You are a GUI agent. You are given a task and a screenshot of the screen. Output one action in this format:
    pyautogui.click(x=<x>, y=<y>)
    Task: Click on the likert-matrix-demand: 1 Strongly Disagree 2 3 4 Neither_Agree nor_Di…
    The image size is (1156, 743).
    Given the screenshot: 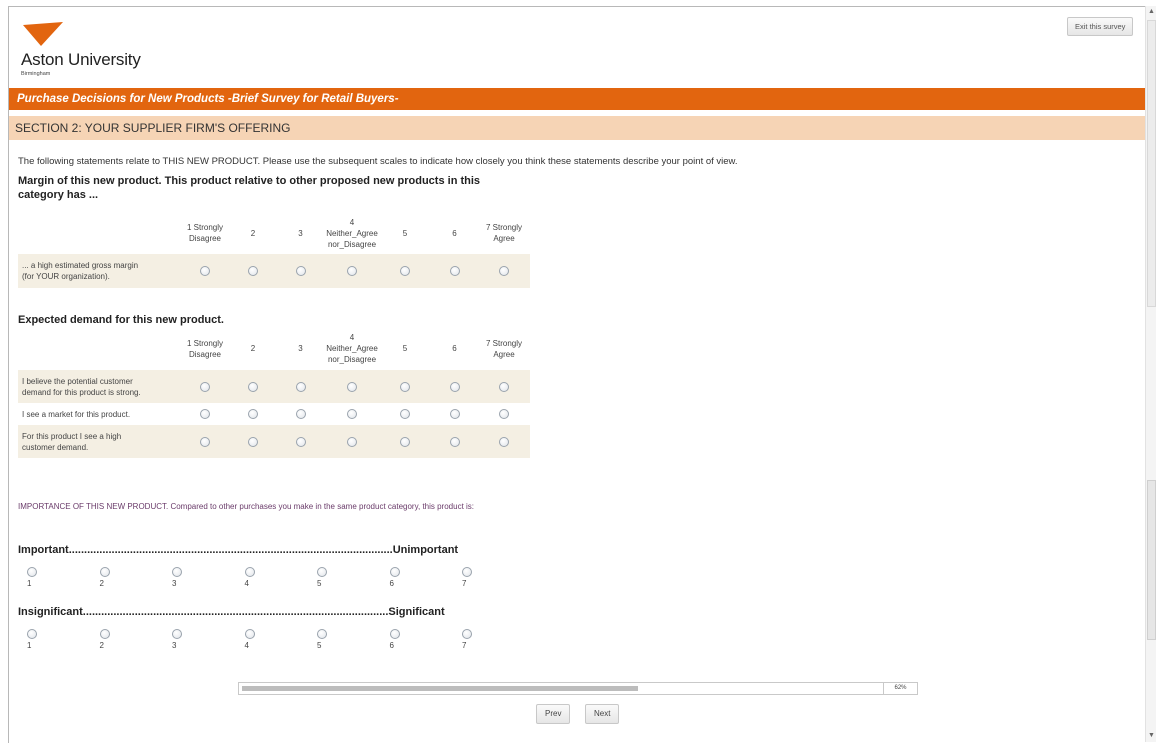 What is the action you would take?
    pyautogui.click(x=274, y=392)
    